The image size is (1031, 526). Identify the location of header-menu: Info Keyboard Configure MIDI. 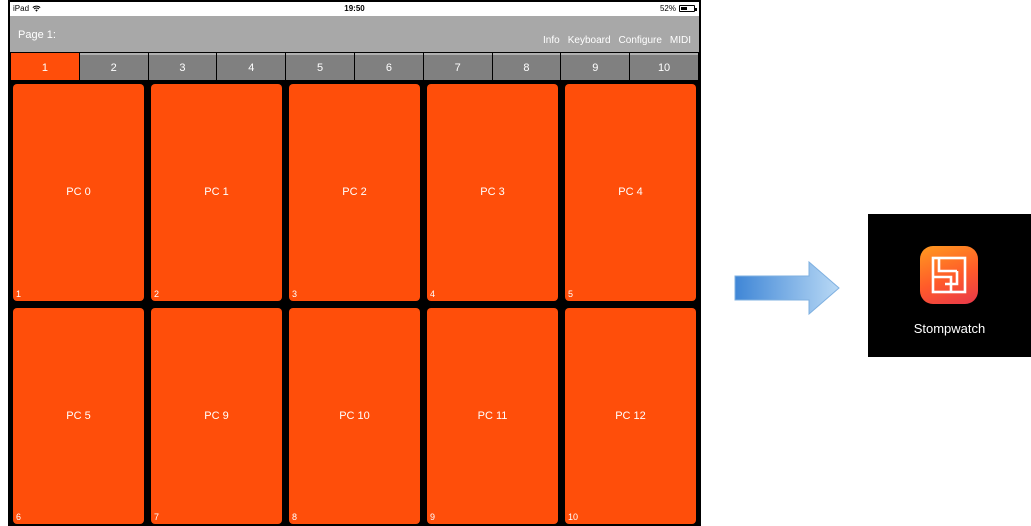
(617, 40).